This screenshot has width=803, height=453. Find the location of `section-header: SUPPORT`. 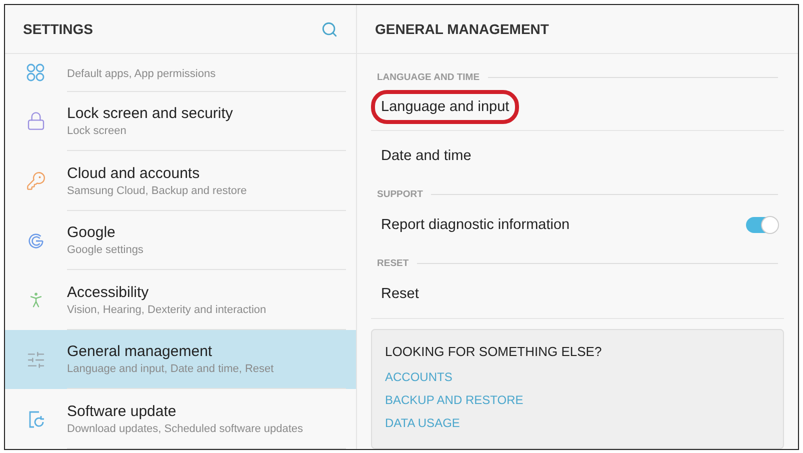

section-header: SUPPORT is located at coordinates (400, 194).